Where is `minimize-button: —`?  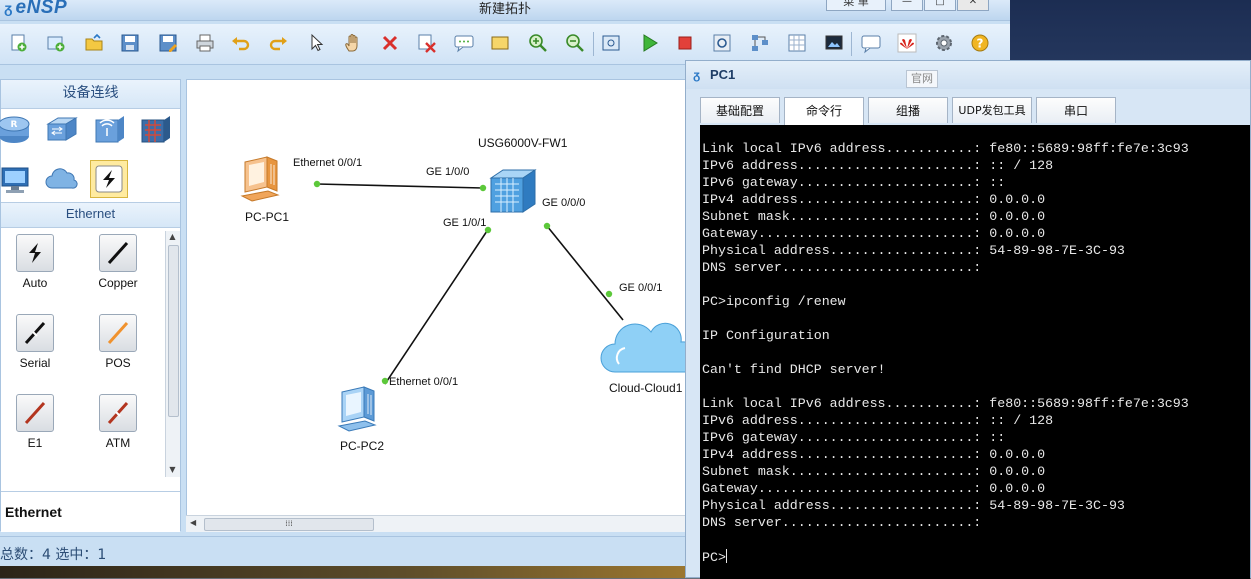 minimize-button: — is located at coordinates (907, 5).